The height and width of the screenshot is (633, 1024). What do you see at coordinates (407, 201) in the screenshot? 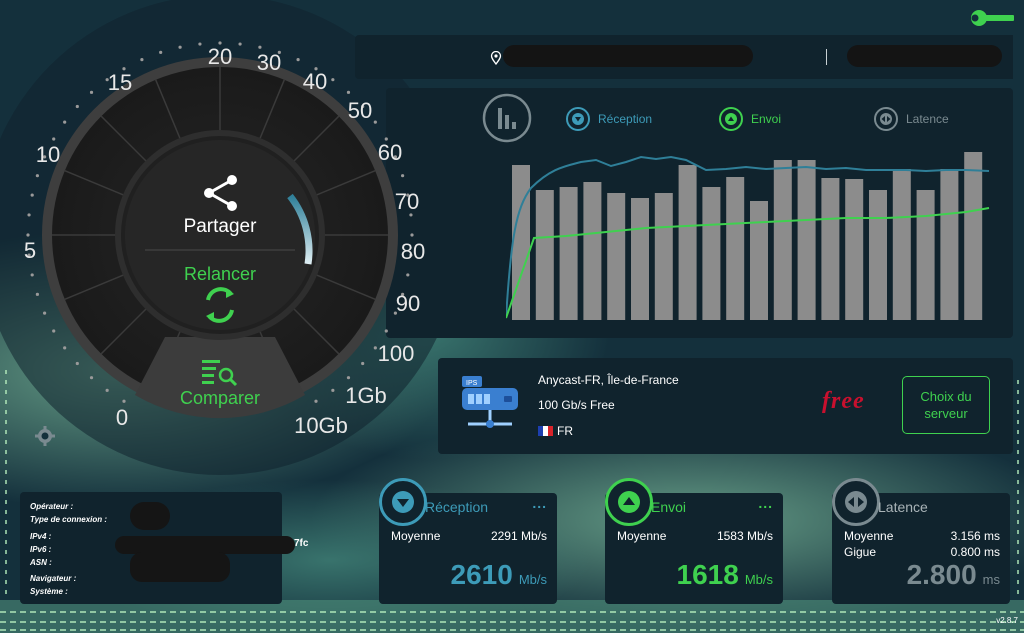
I see `scale-label-70: 70` at bounding box center [407, 201].